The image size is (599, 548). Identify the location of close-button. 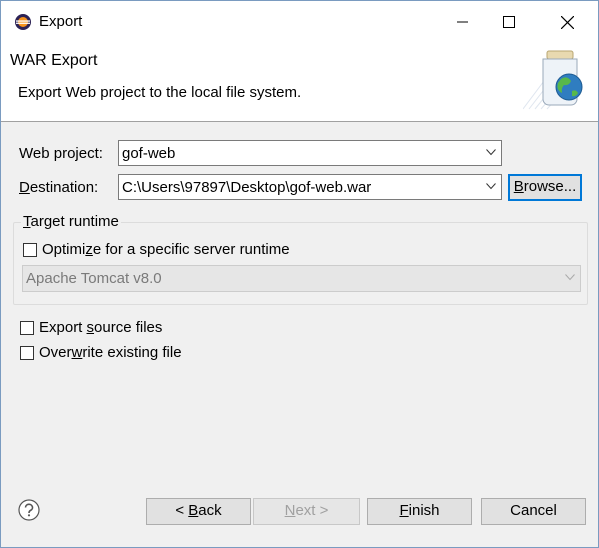
(567, 22).